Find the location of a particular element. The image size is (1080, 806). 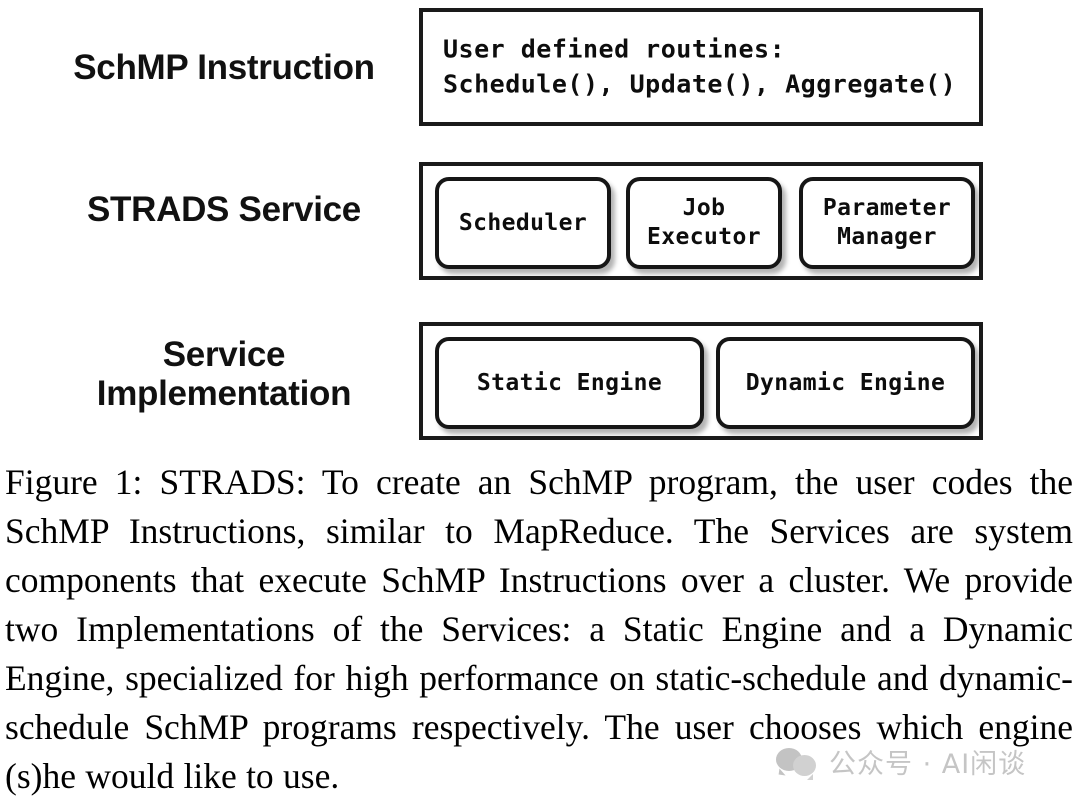

component-dynamic-engine-label: Dynamic Engine is located at coordinates (845, 382).